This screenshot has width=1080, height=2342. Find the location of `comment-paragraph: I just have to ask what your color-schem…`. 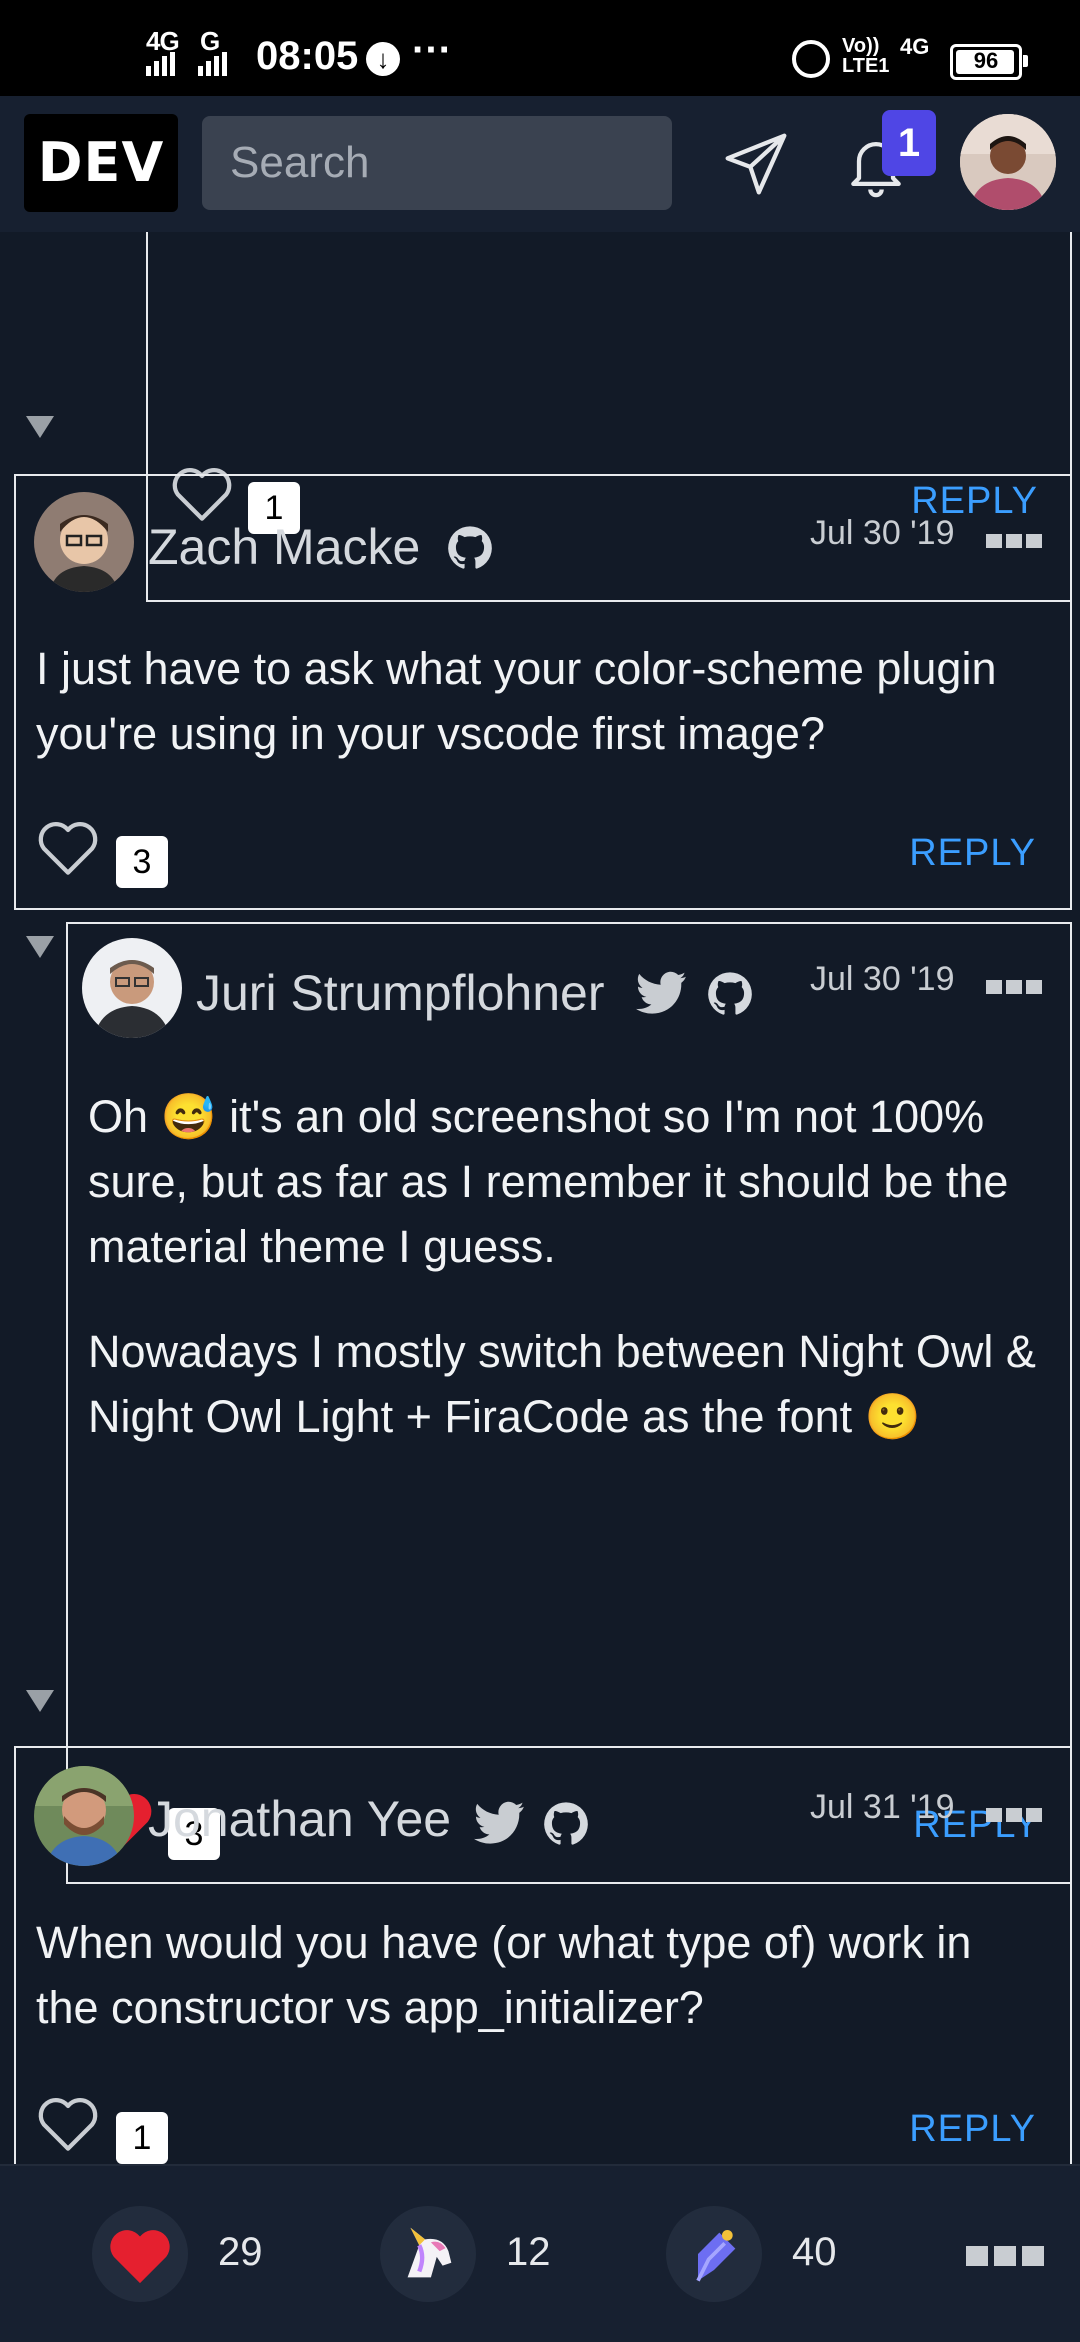

comment-paragraph: I just have to ask what your color-schem… is located at coordinates (516, 701).